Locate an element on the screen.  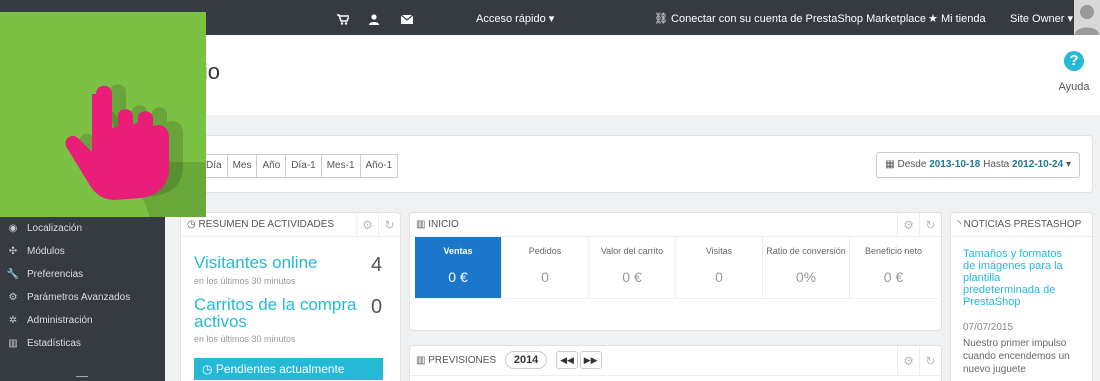
cart-icon is located at coordinates (344, 17).